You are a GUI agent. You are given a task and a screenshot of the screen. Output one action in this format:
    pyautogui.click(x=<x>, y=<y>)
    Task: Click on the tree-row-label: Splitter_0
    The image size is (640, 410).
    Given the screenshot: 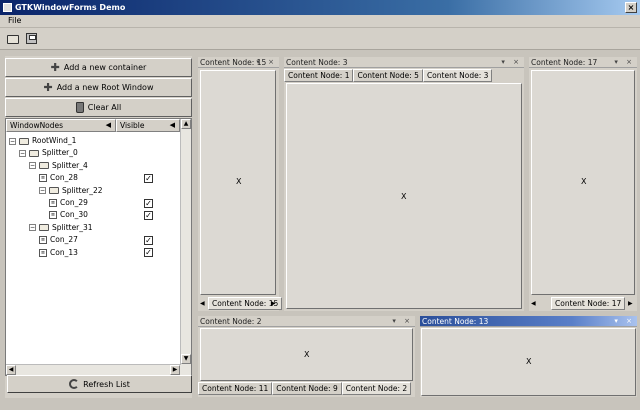 What is the action you would take?
    pyautogui.click(x=60, y=153)
    